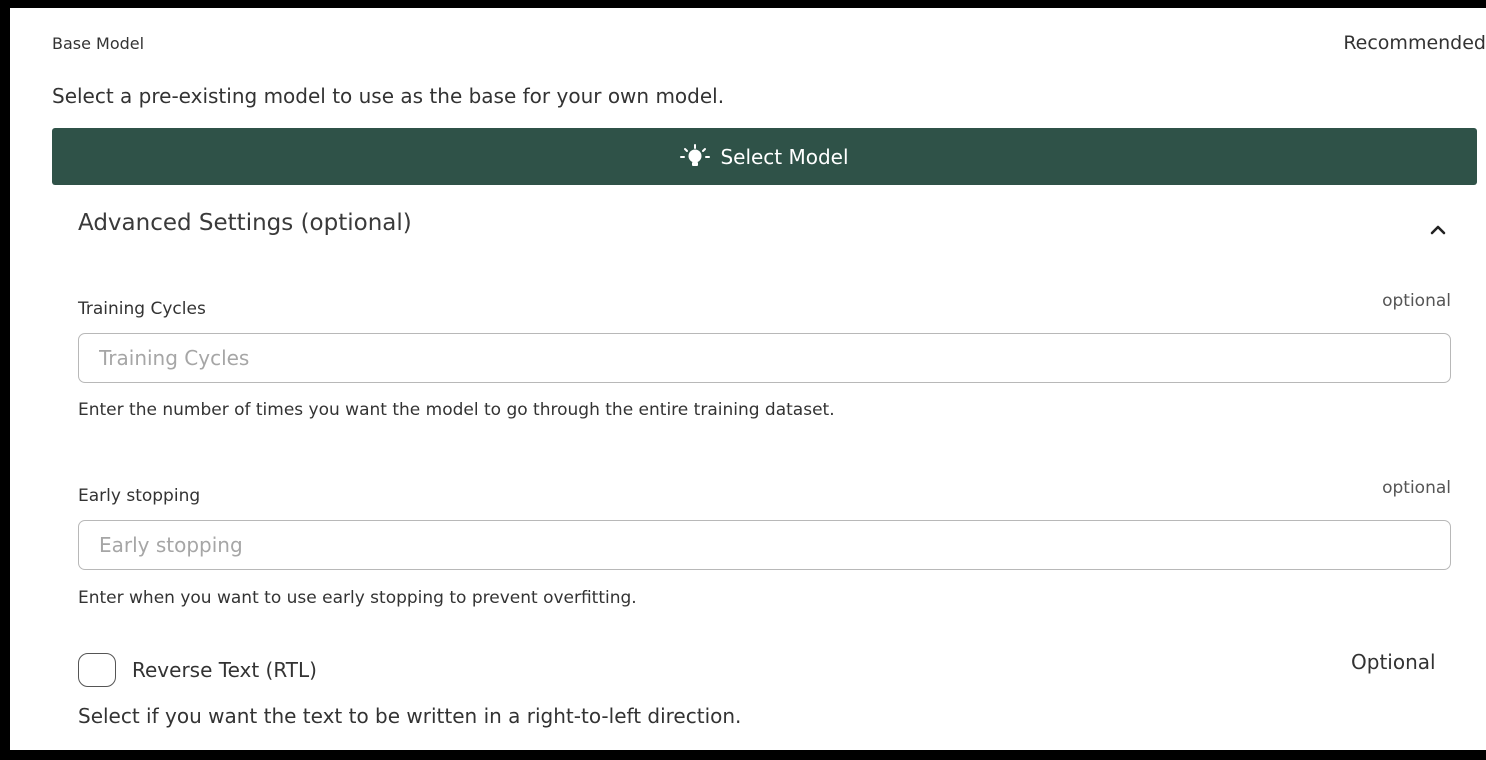  Describe the element at coordinates (98, 43) in the screenshot. I see `base-model-label: Base Model` at that location.